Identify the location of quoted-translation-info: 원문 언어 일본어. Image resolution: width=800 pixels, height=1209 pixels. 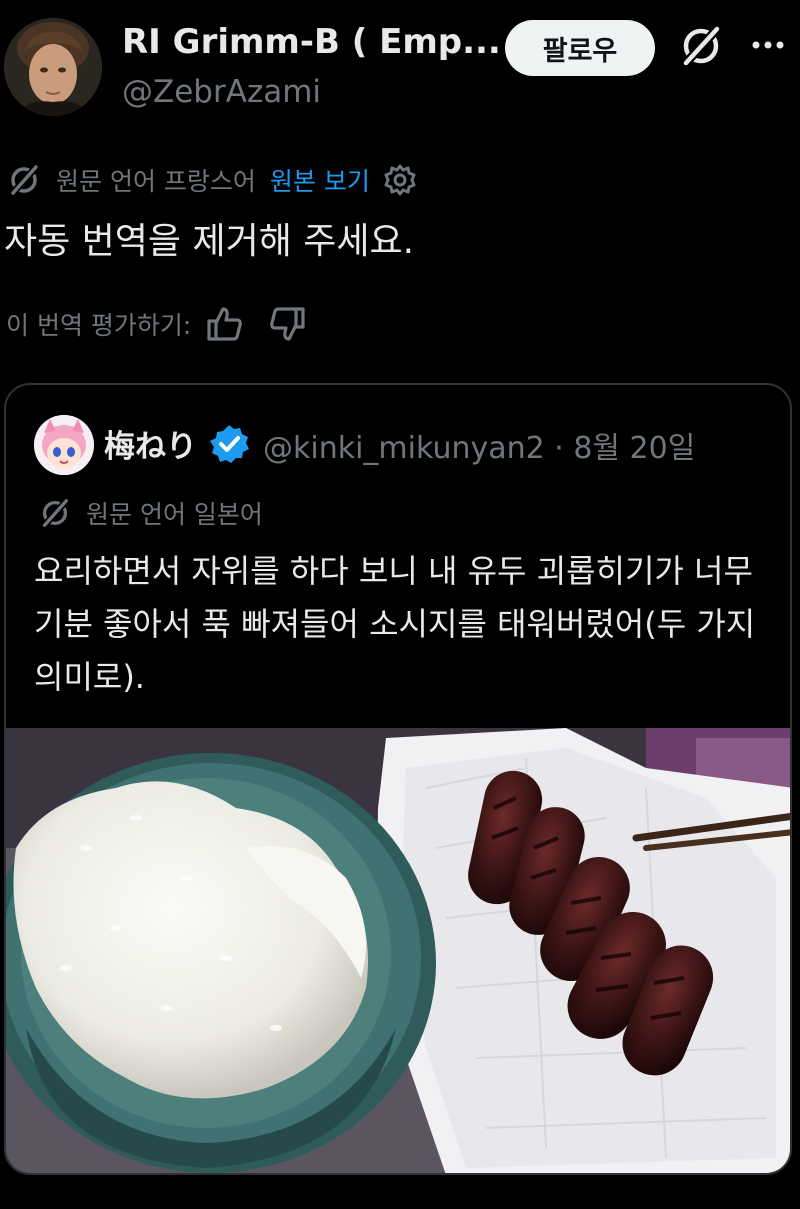
(150, 513).